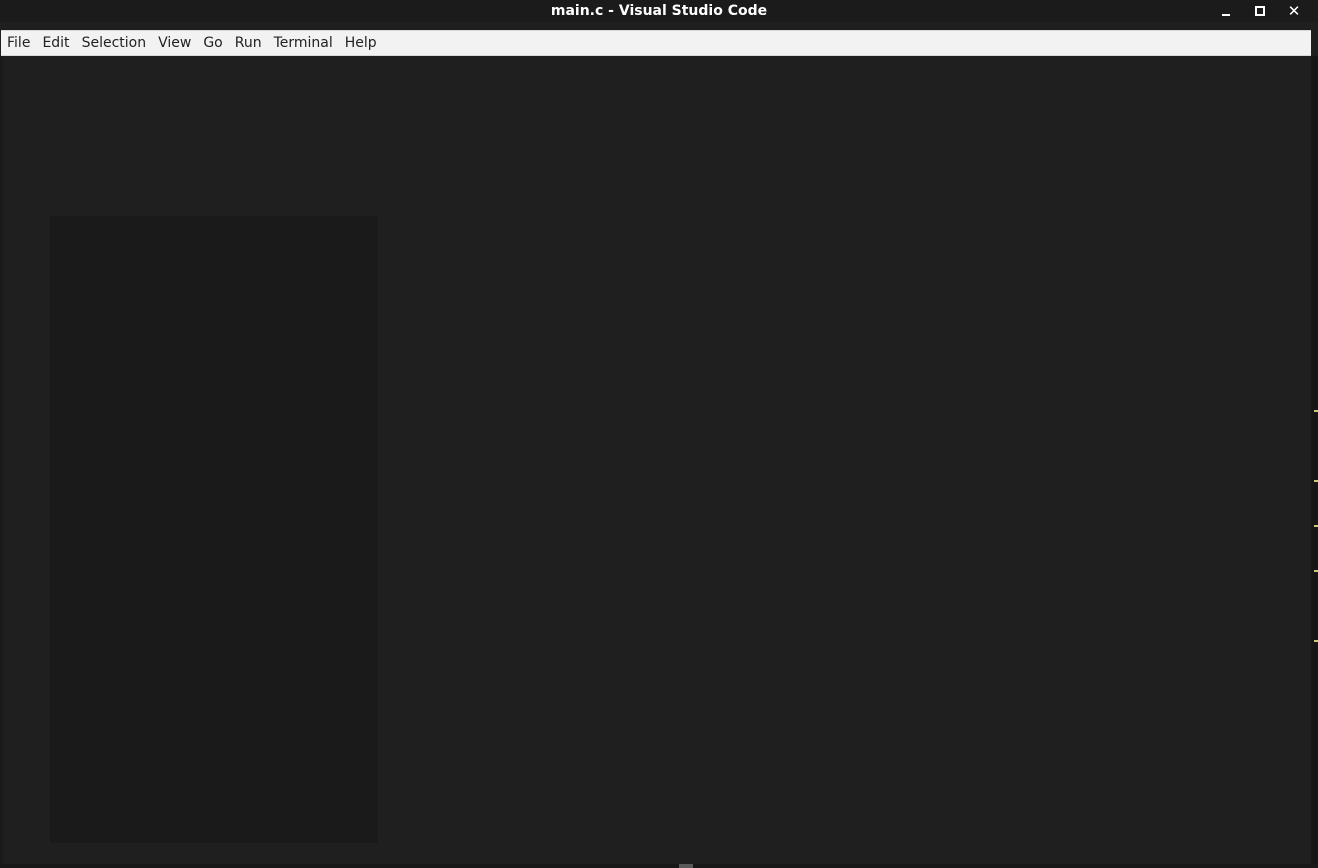 The height and width of the screenshot is (868, 1318). I want to click on close-icon: ✕, so click(1294, 10).